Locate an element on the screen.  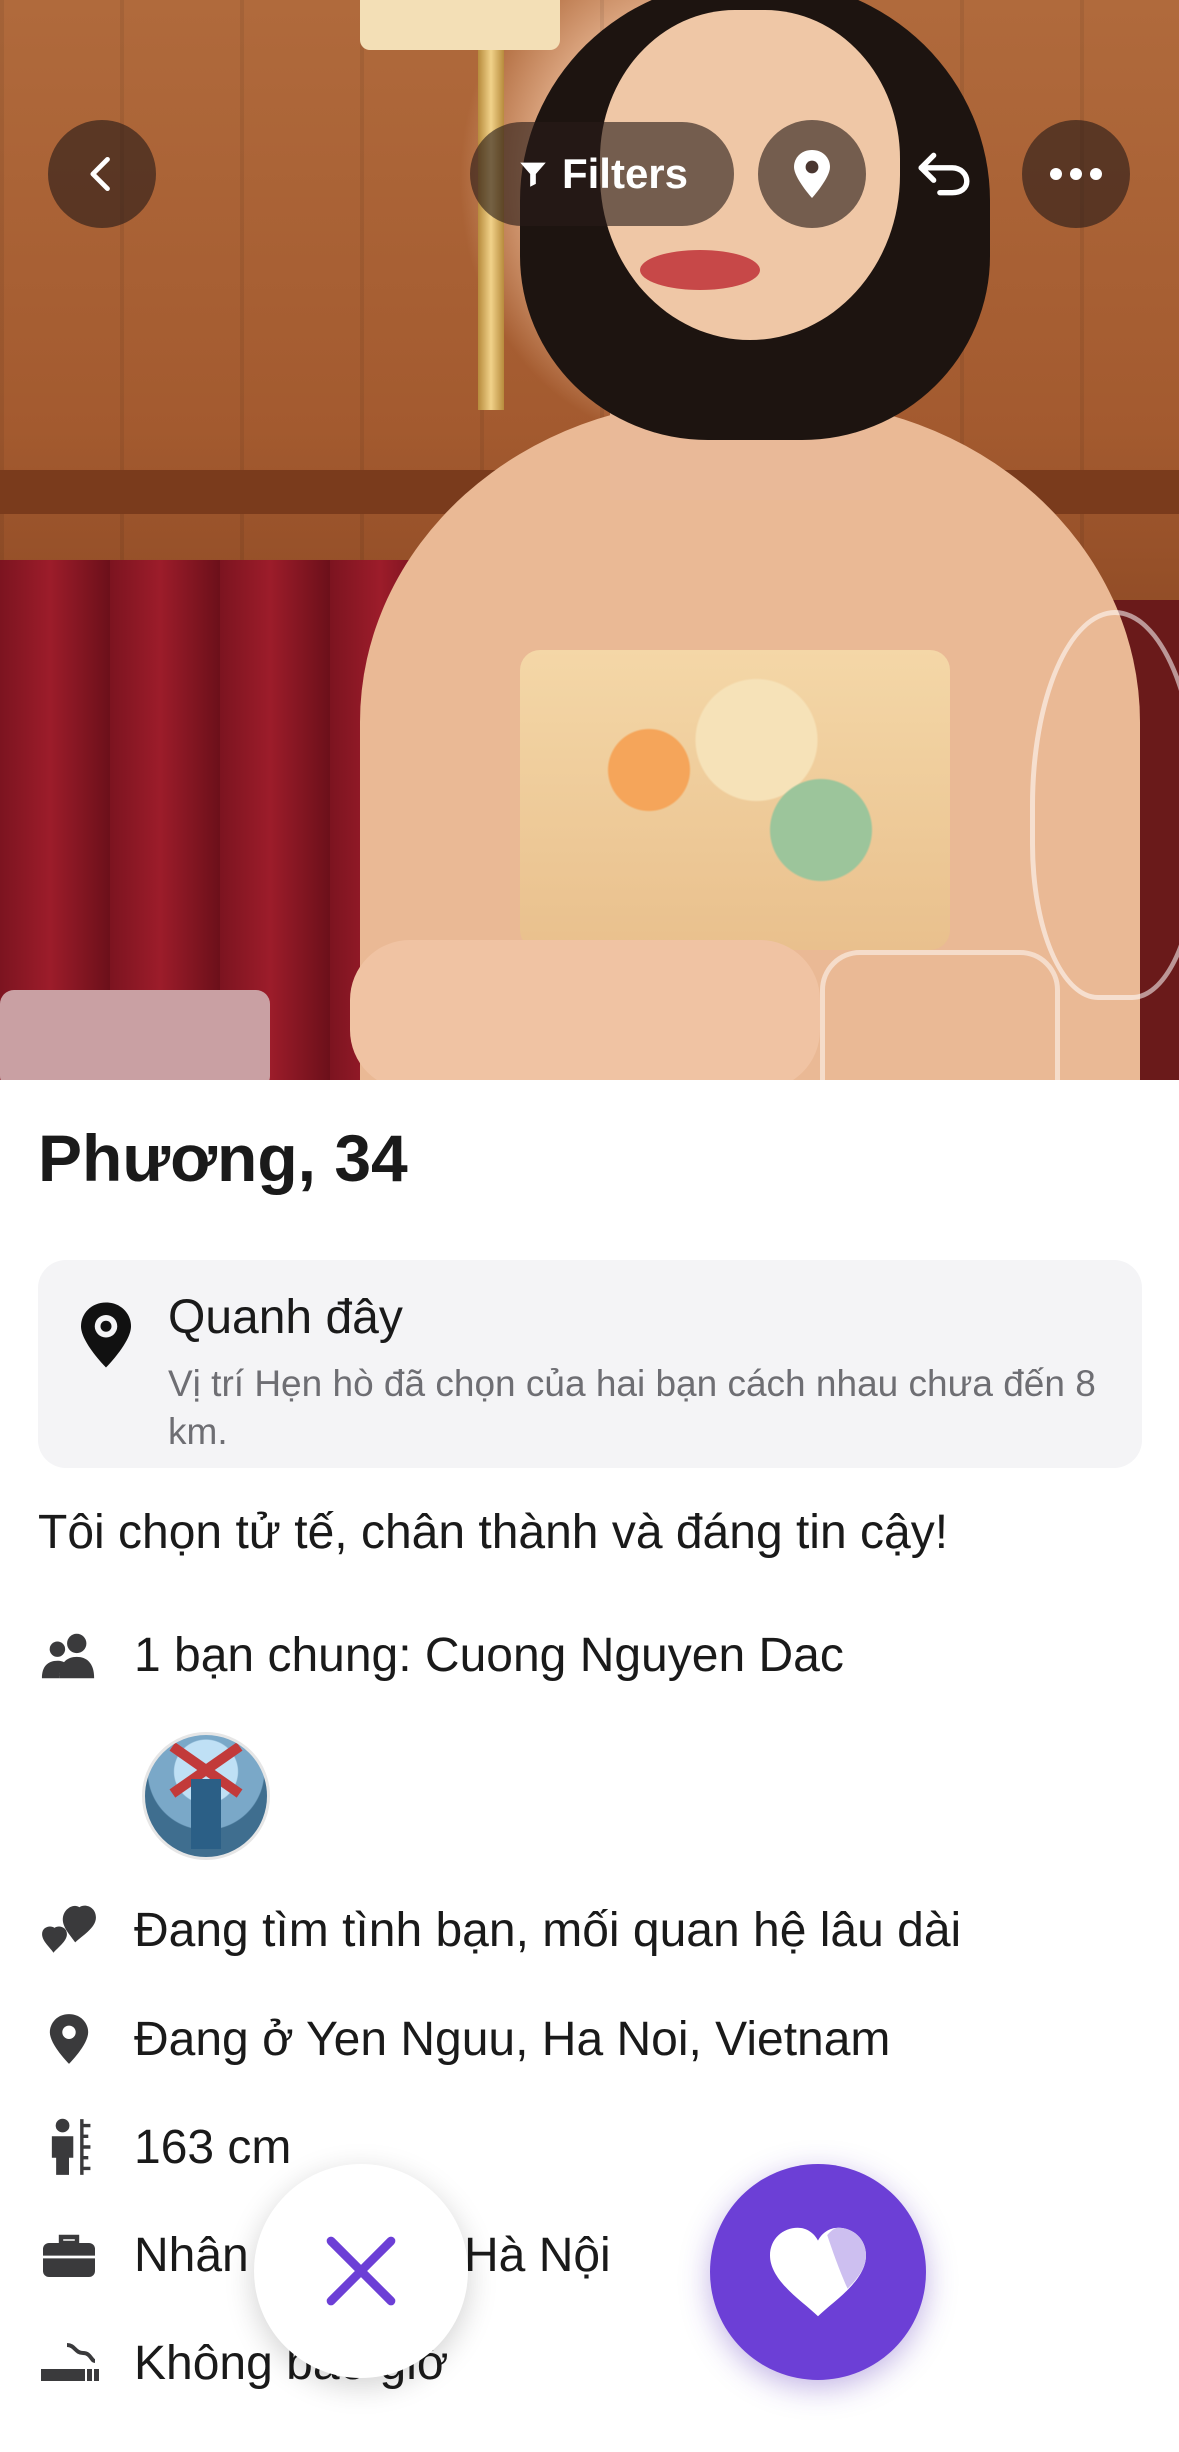
smoking-icon is located at coordinates (69, 2363).